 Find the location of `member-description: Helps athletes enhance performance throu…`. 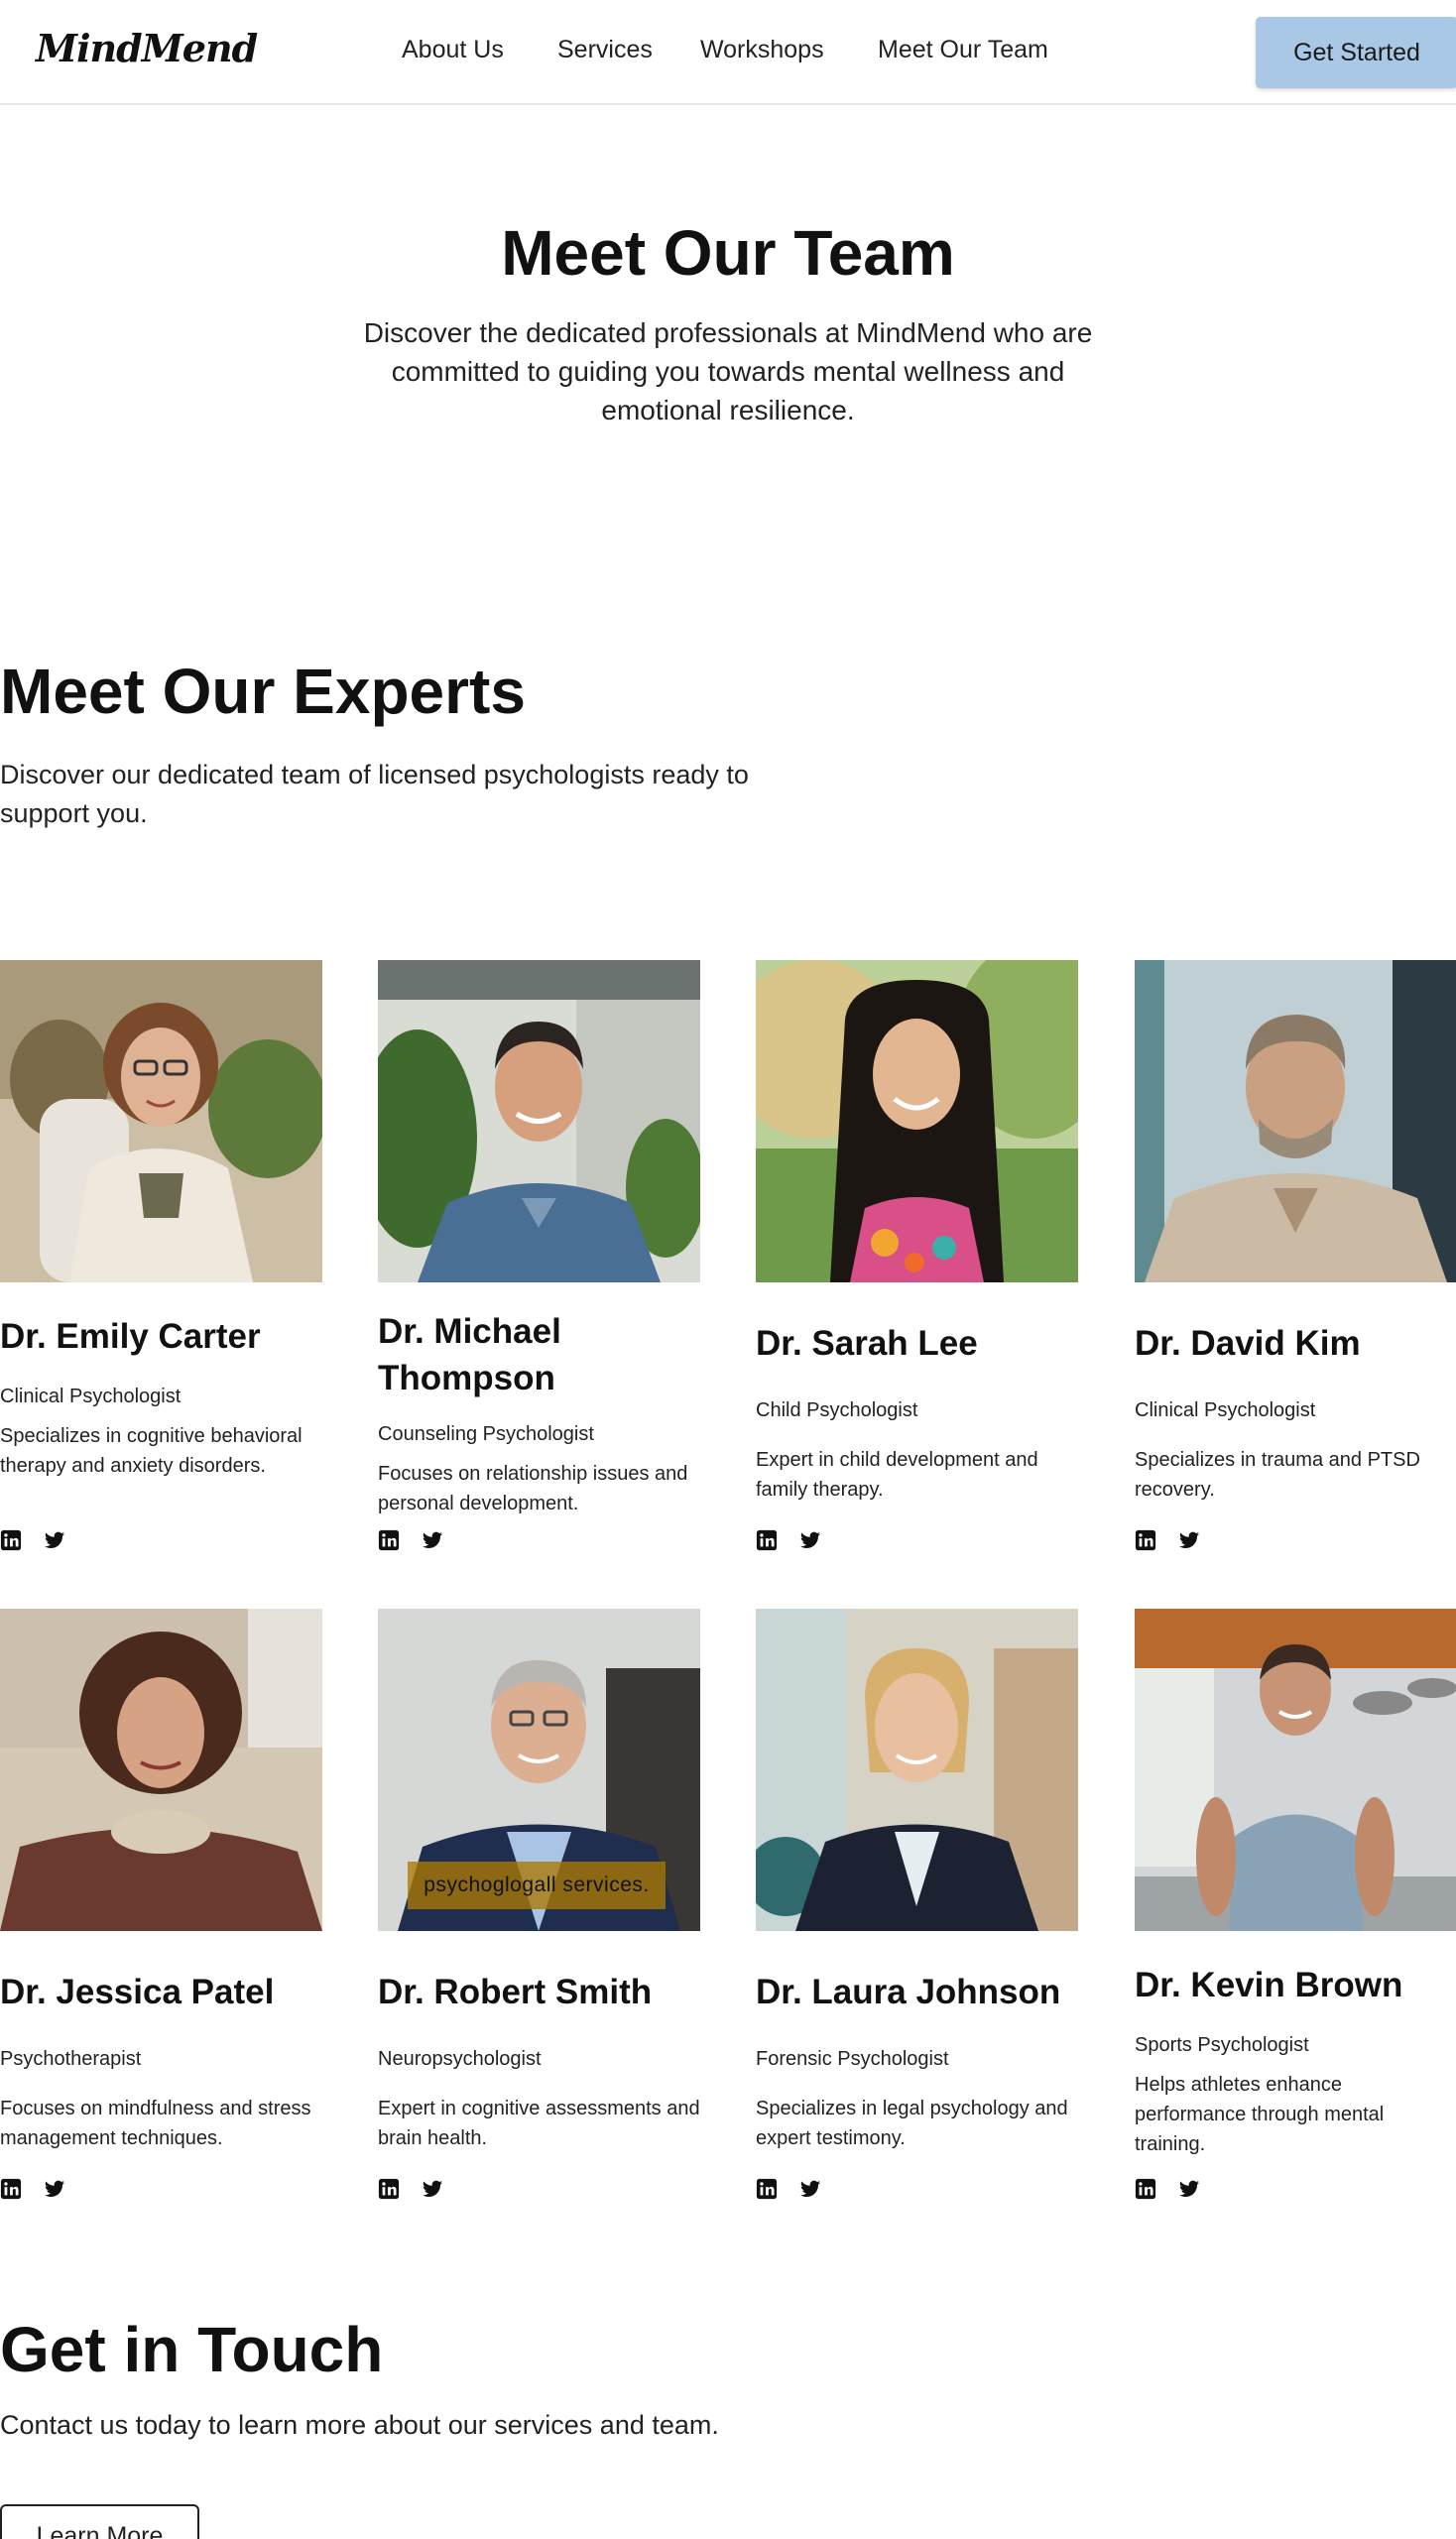

member-description: Helps athletes enhance performance throu… is located at coordinates (1260, 2114).